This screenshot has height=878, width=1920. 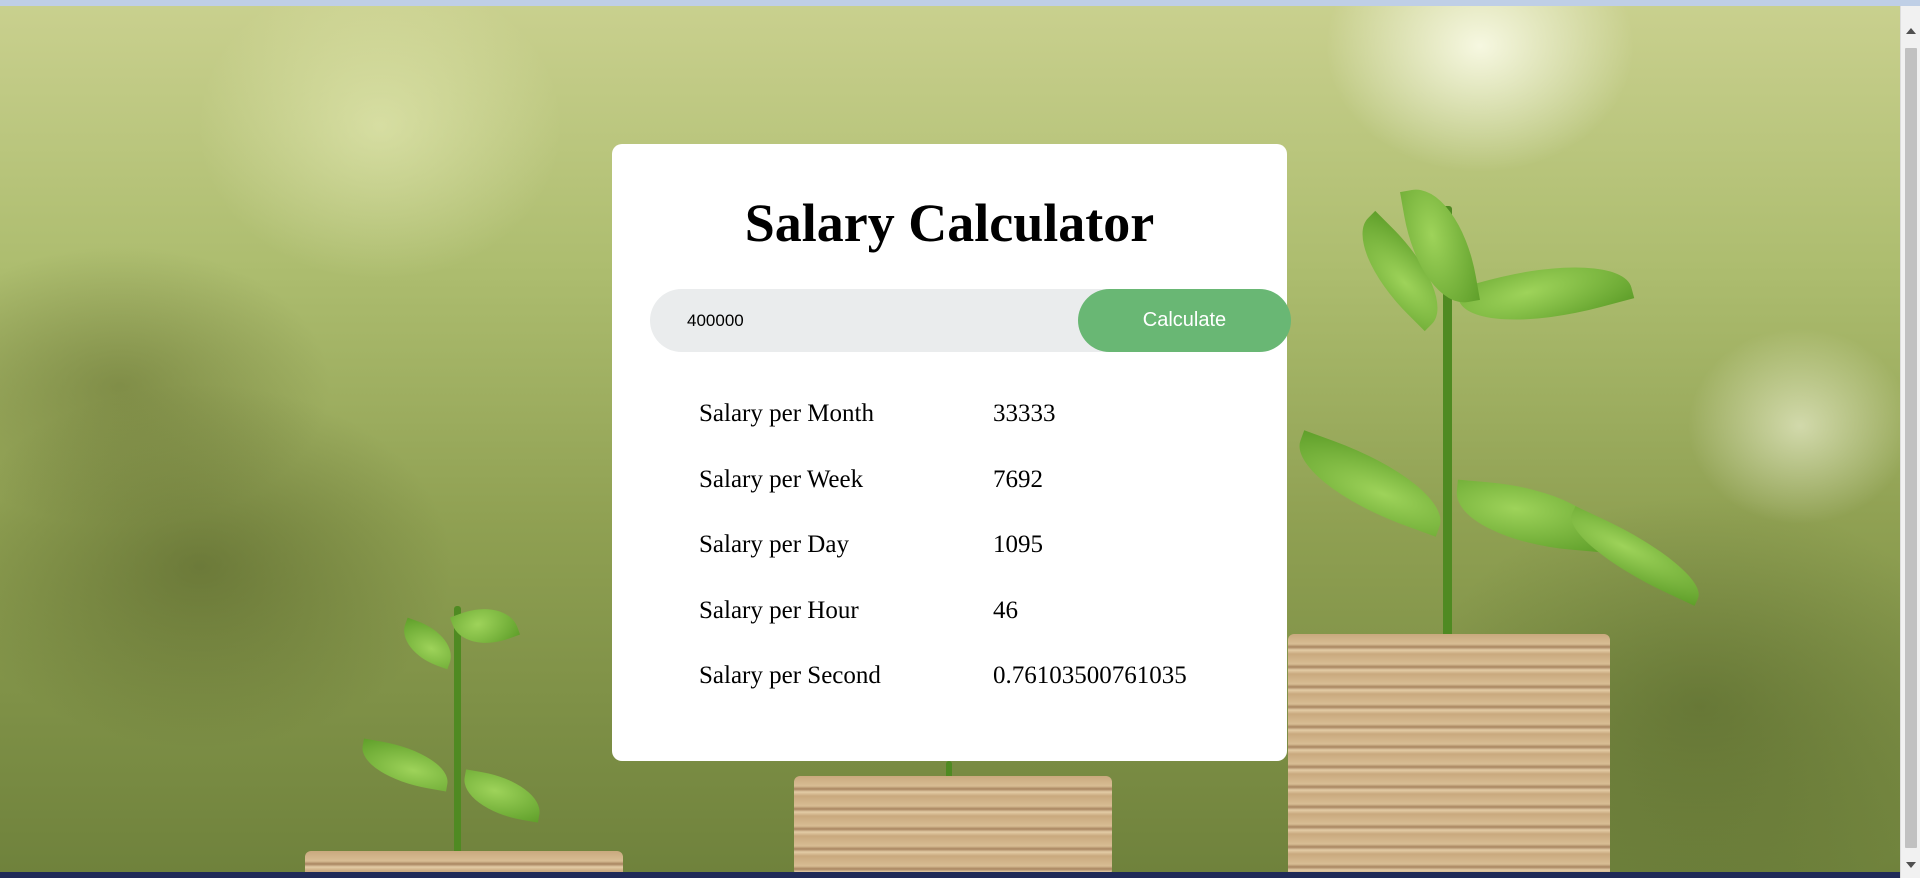 What do you see at coordinates (959, 493) in the screenshot?
I see `result-row-week: Salary per Week 7692` at bounding box center [959, 493].